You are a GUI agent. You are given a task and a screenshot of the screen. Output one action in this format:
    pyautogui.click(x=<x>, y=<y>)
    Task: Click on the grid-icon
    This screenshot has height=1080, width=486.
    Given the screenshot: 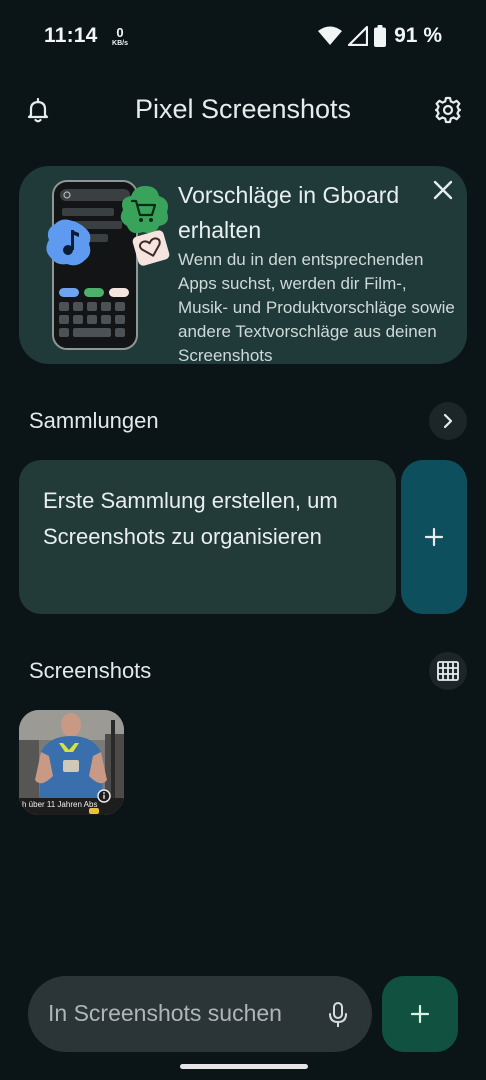 What is the action you would take?
    pyautogui.click(x=448, y=671)
    